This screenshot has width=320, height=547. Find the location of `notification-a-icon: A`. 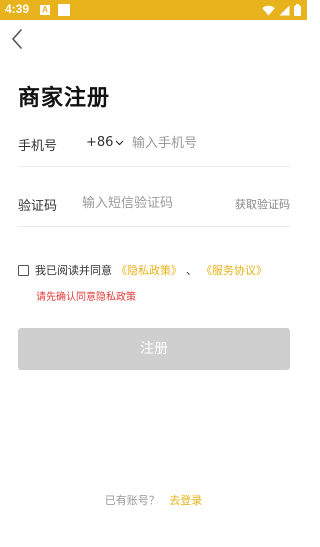

notification-a-icon: A is located at coordinates (45, 10).